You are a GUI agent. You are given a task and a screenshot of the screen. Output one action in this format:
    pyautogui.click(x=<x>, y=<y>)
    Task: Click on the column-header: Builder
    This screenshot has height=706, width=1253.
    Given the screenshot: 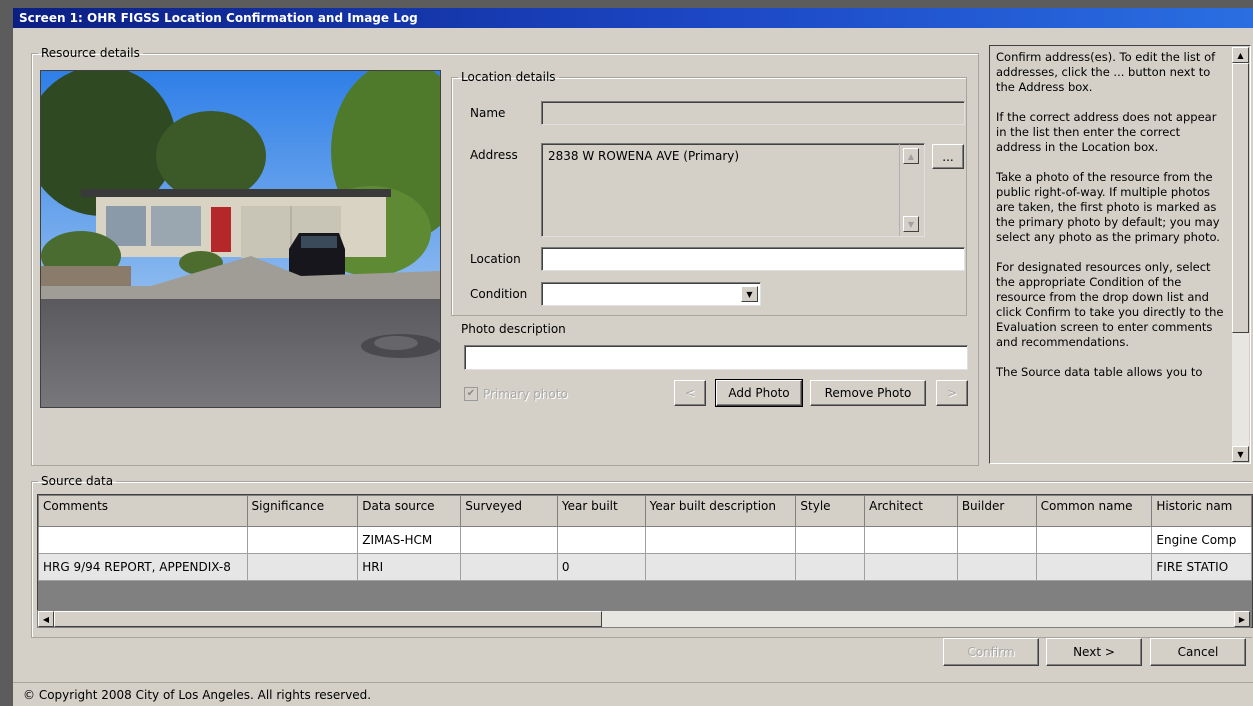 What is the action you would take?
    pyautogui.click(x=996, y=511)
    